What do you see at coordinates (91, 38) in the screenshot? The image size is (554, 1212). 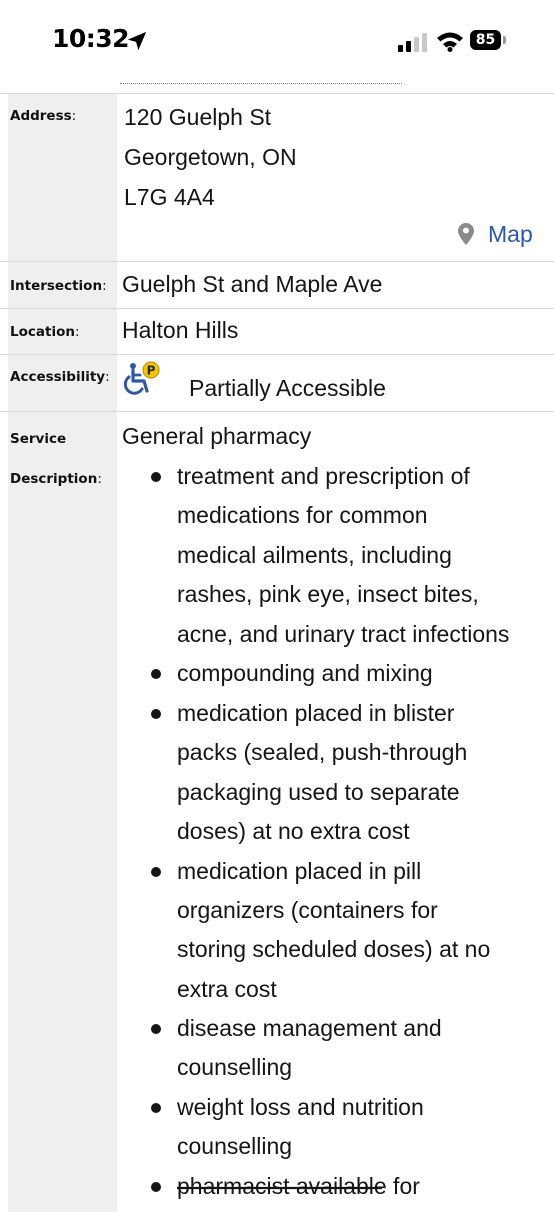 I see `status-time: 10:32` at bounding box center [91, 38].